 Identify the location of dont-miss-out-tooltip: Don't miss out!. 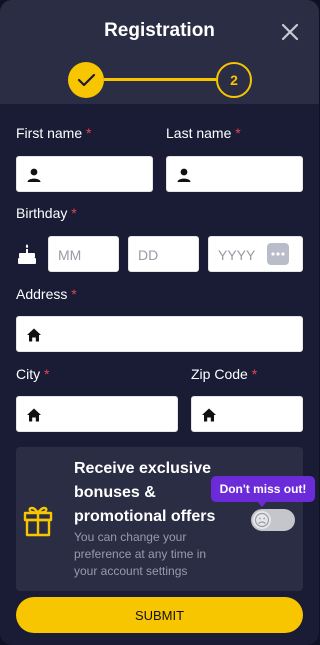
(263, 489).